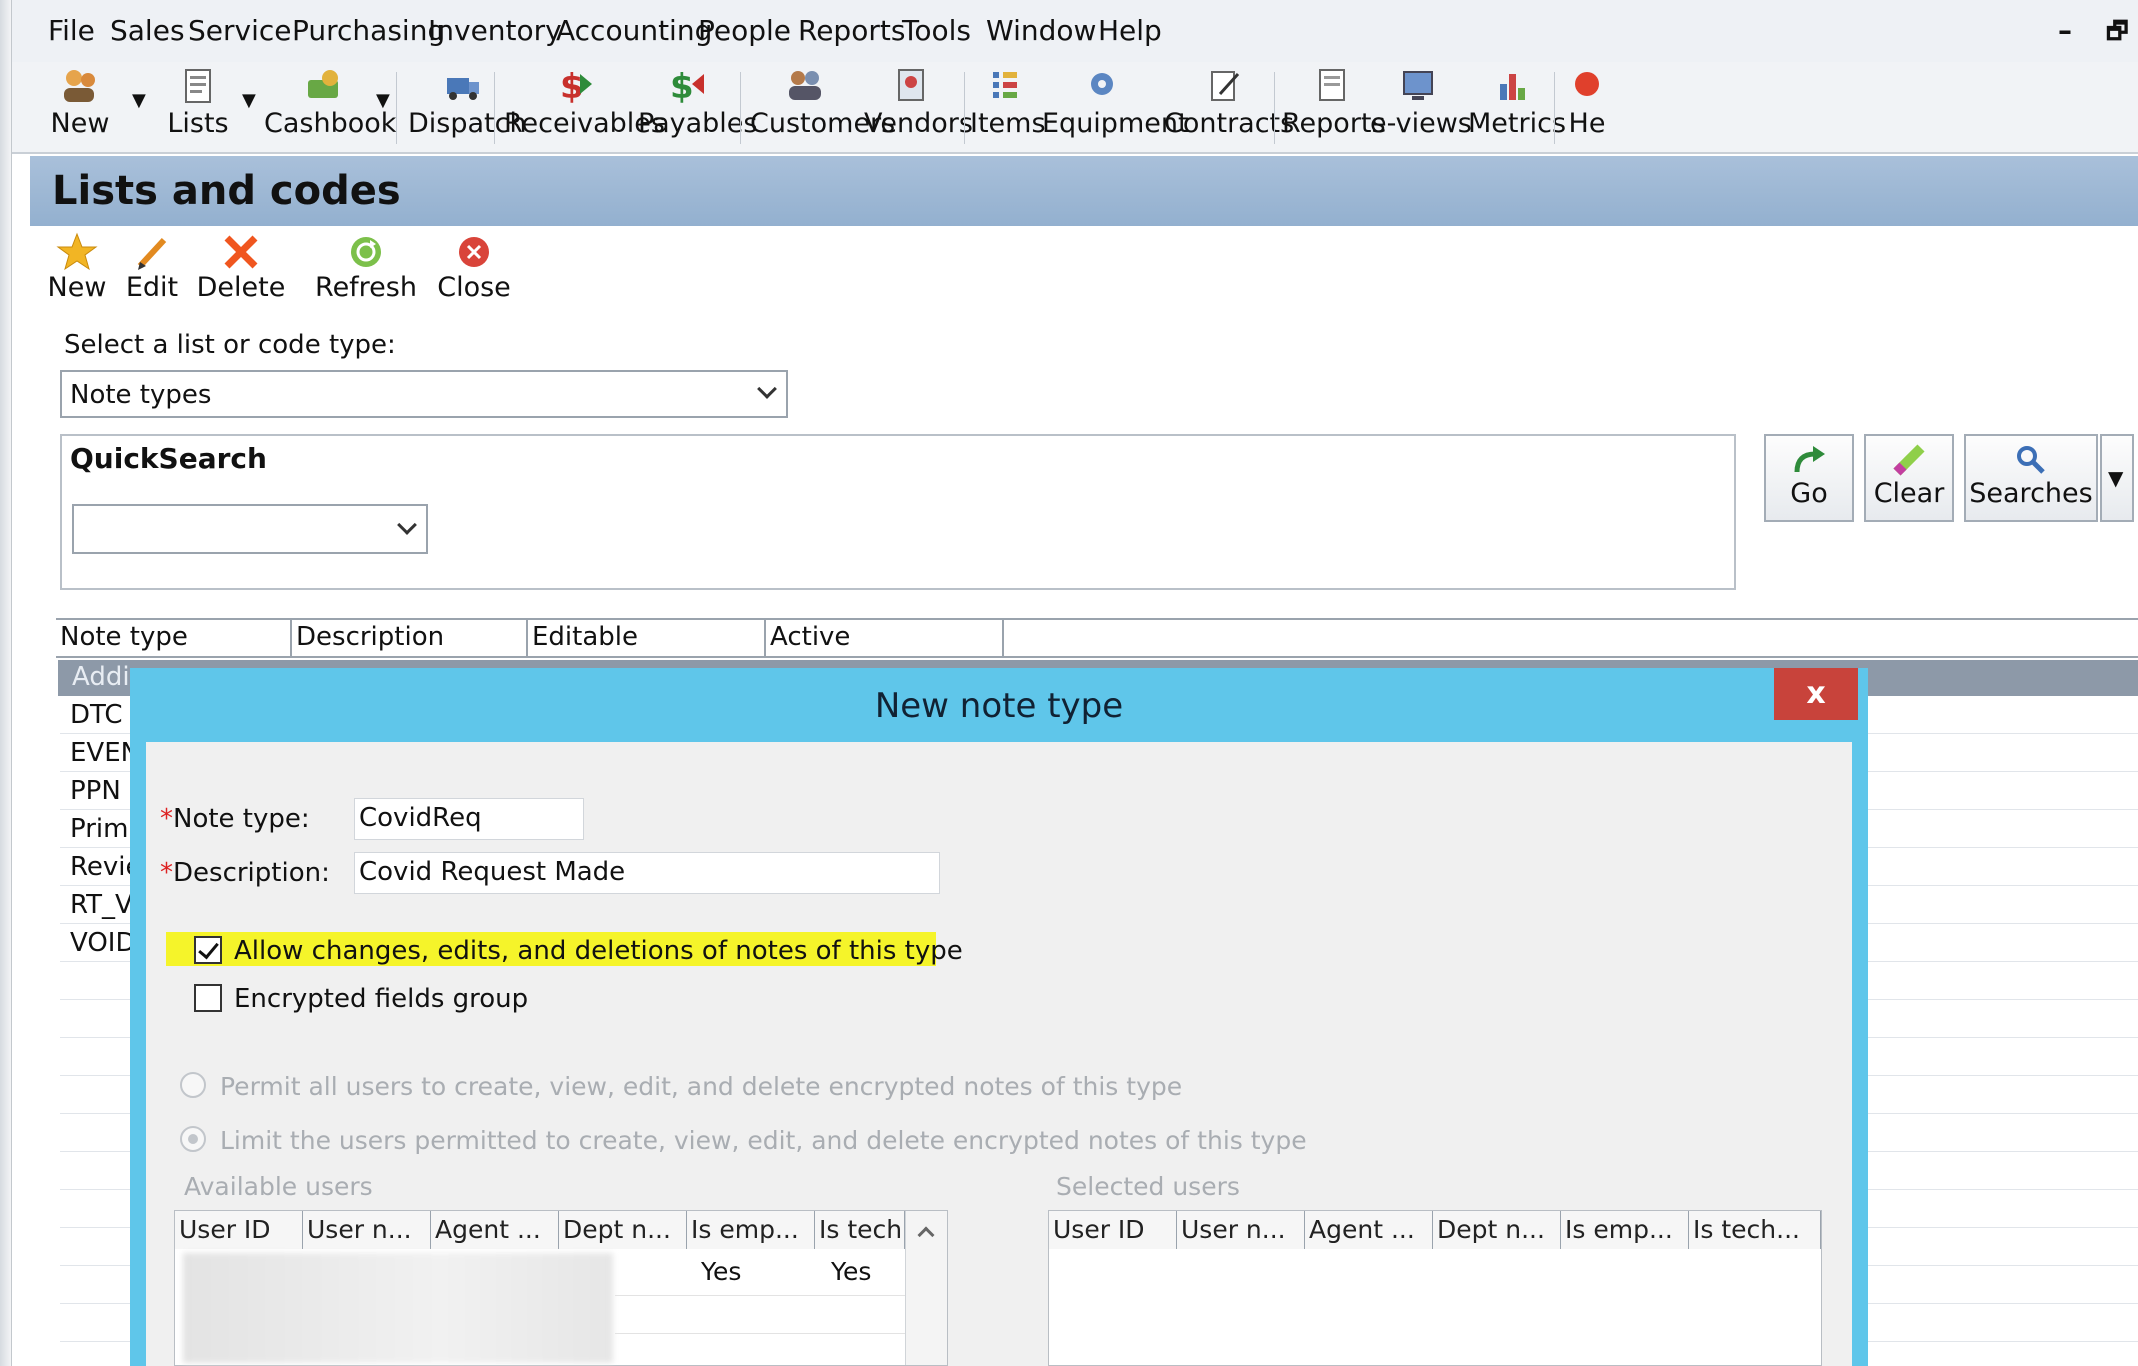  Describe the element at coordinates (918, 108) in the screenshot. I see `toolbar-vendors-button: Vendors` at that location.